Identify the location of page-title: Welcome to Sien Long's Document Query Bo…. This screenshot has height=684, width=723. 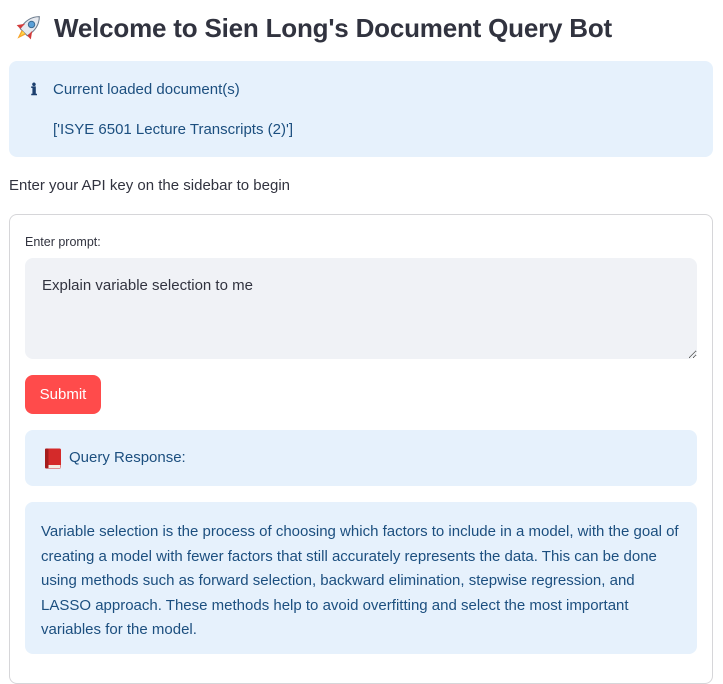
(333, 27).